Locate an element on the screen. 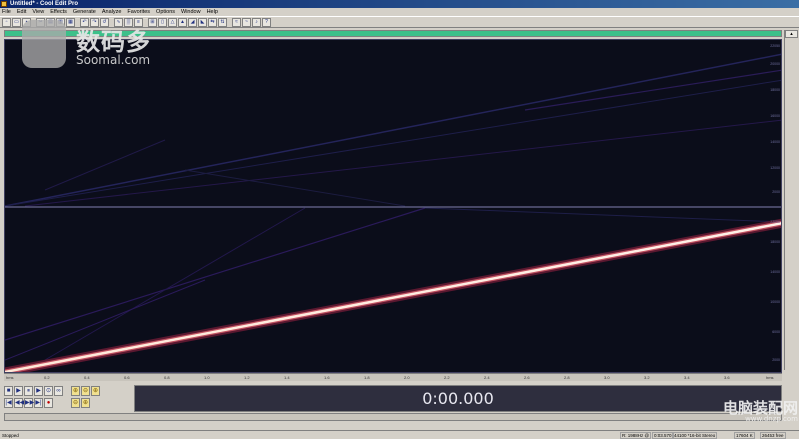  status-free: 26453 free is located at coordinates (773, 435).